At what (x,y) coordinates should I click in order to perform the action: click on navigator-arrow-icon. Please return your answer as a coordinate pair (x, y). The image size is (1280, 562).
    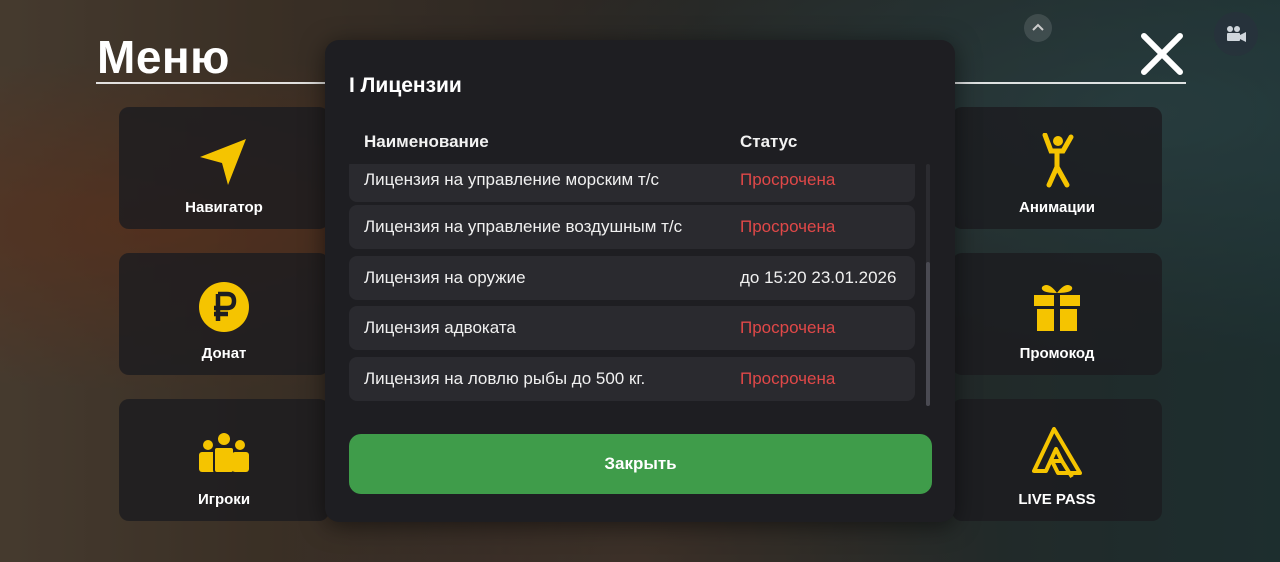
    Looking at the image, I should click on (224, 161).